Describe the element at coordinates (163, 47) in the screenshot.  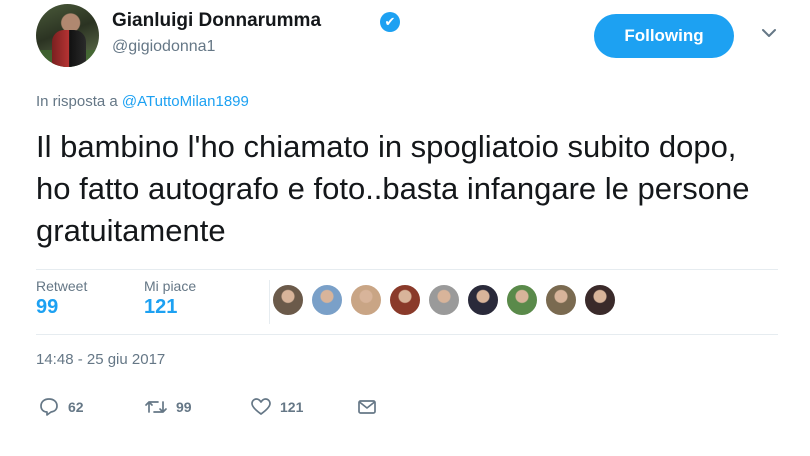
I see `author-handle: @gigiodonna1` at that location.